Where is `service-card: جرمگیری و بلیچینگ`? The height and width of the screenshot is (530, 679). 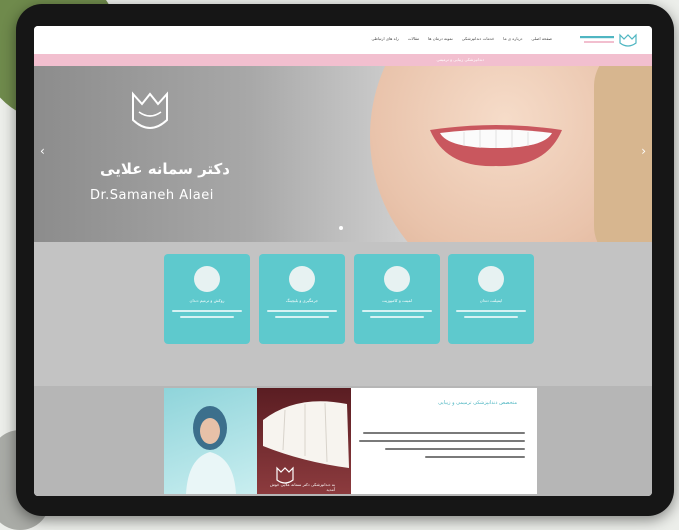
service-card: جرمگیری و بلیچینگ is located at coordinates (302, 299).